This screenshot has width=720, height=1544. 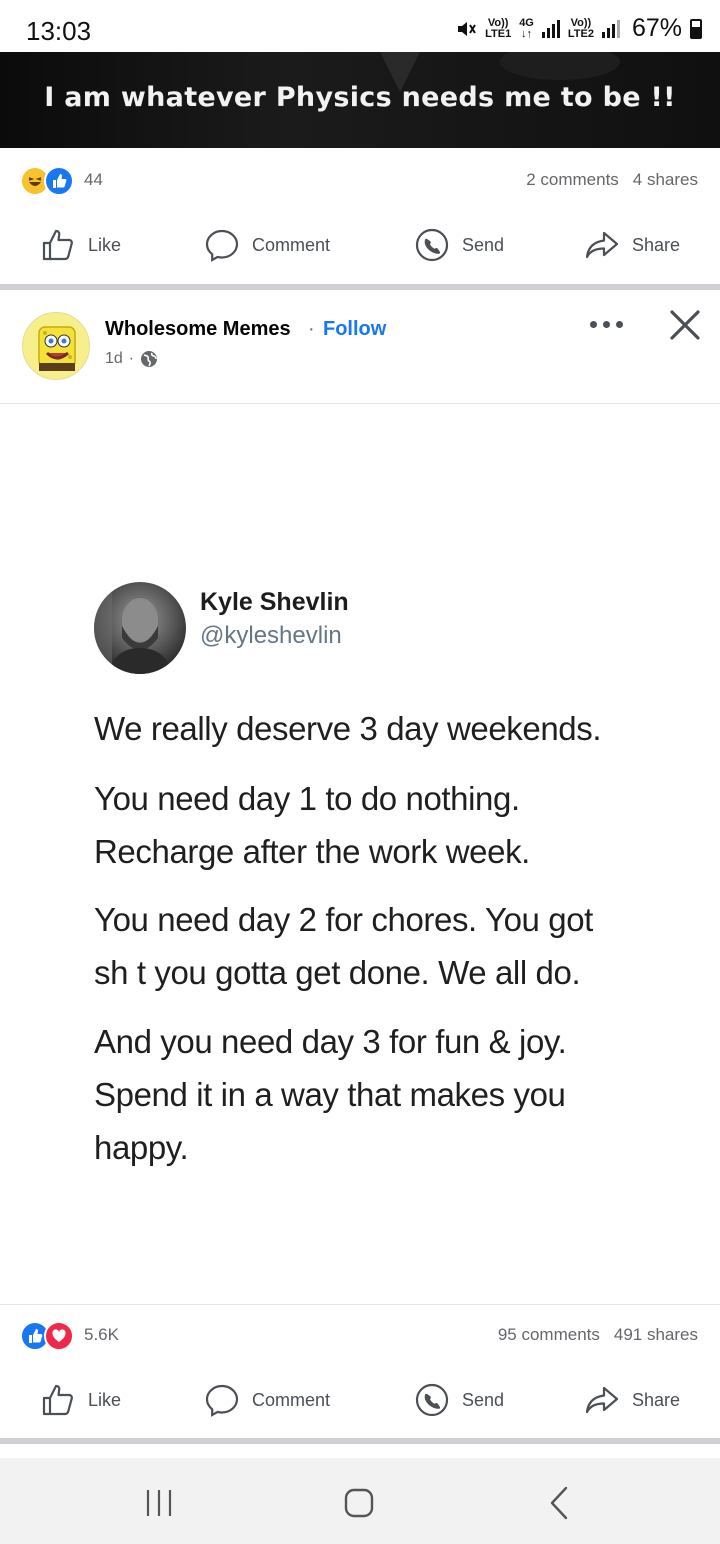 I want to click on tweet-line: You need day 2 for chores. You got, so click(x=343, y=919).